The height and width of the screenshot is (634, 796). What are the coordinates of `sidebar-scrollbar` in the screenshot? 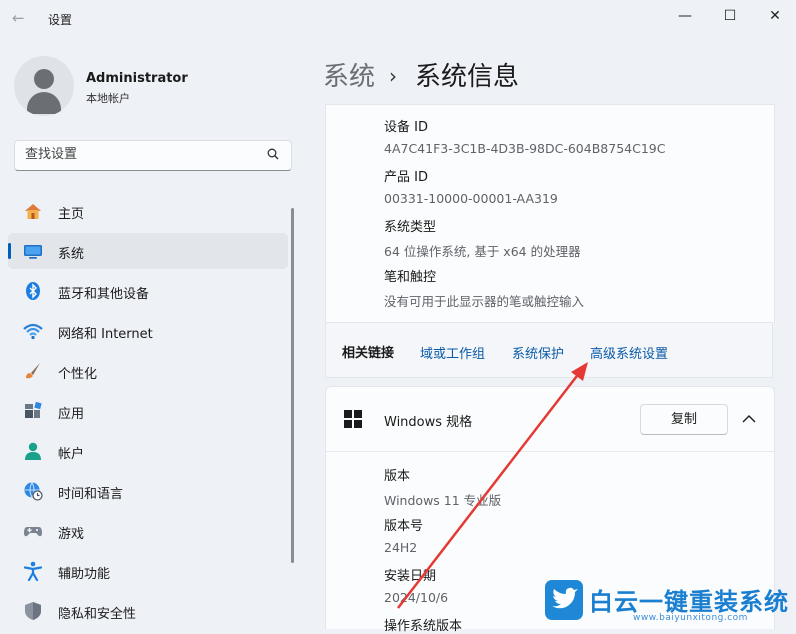 It's located at (292, 385).